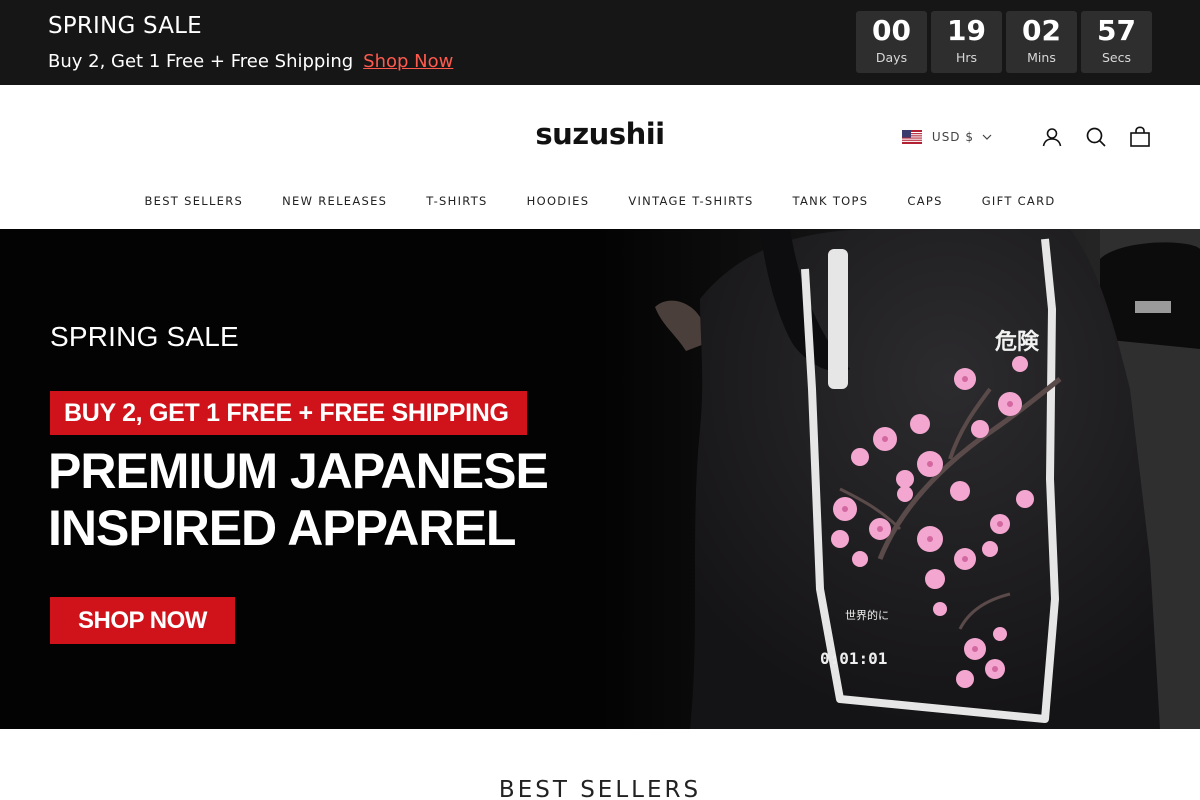  I want to click on hoodie-timer-text: 0:01:01, so click(853, 658).